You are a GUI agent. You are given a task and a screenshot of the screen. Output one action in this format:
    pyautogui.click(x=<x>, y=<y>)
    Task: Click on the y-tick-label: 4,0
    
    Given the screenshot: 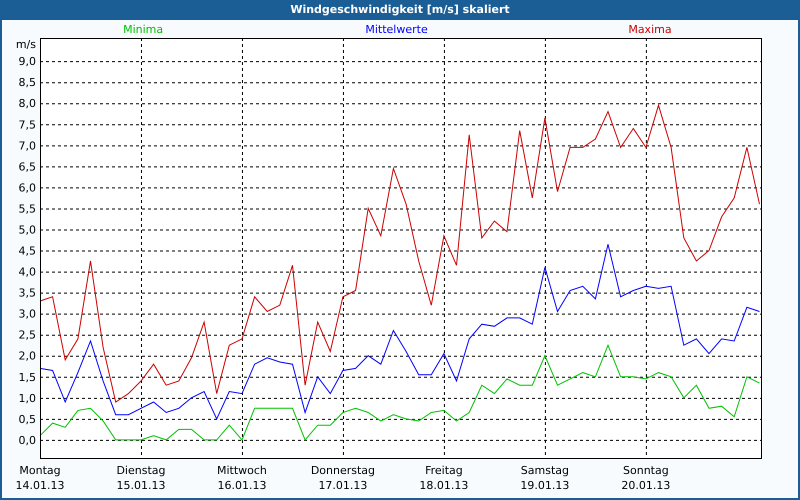 What is the action you would take?
    pyautogui.click(x=27, y=272)
    